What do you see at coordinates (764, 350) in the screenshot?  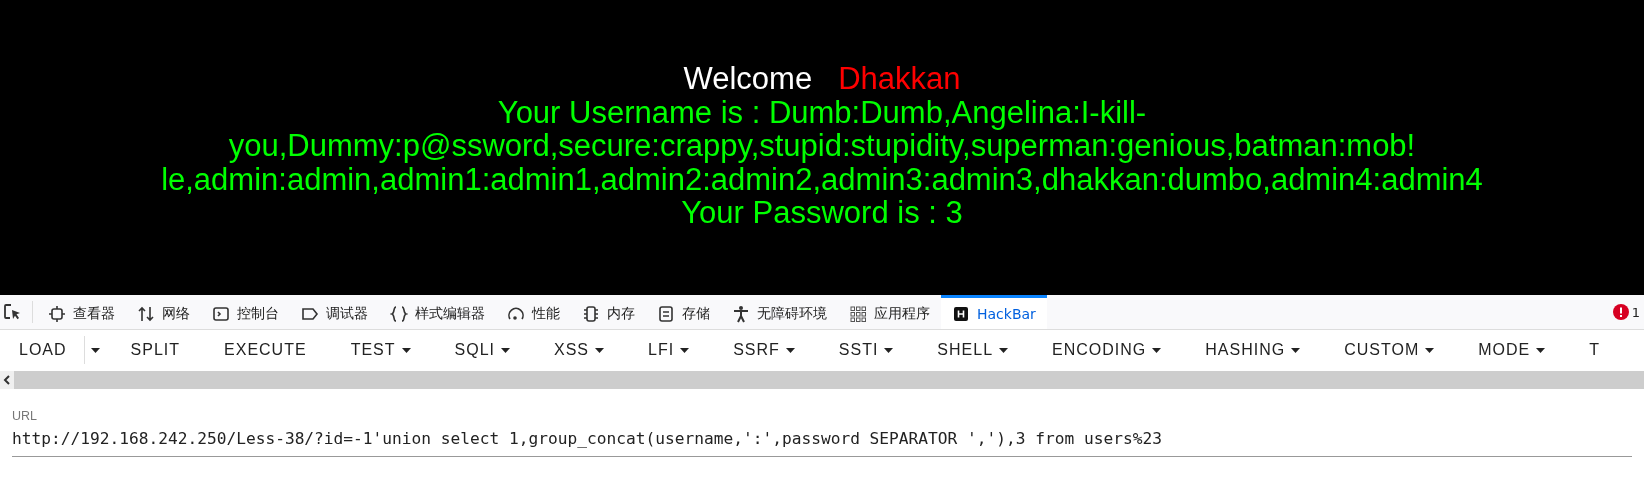 I see `menu-button: SSRF` at bounding box center [764, 350].